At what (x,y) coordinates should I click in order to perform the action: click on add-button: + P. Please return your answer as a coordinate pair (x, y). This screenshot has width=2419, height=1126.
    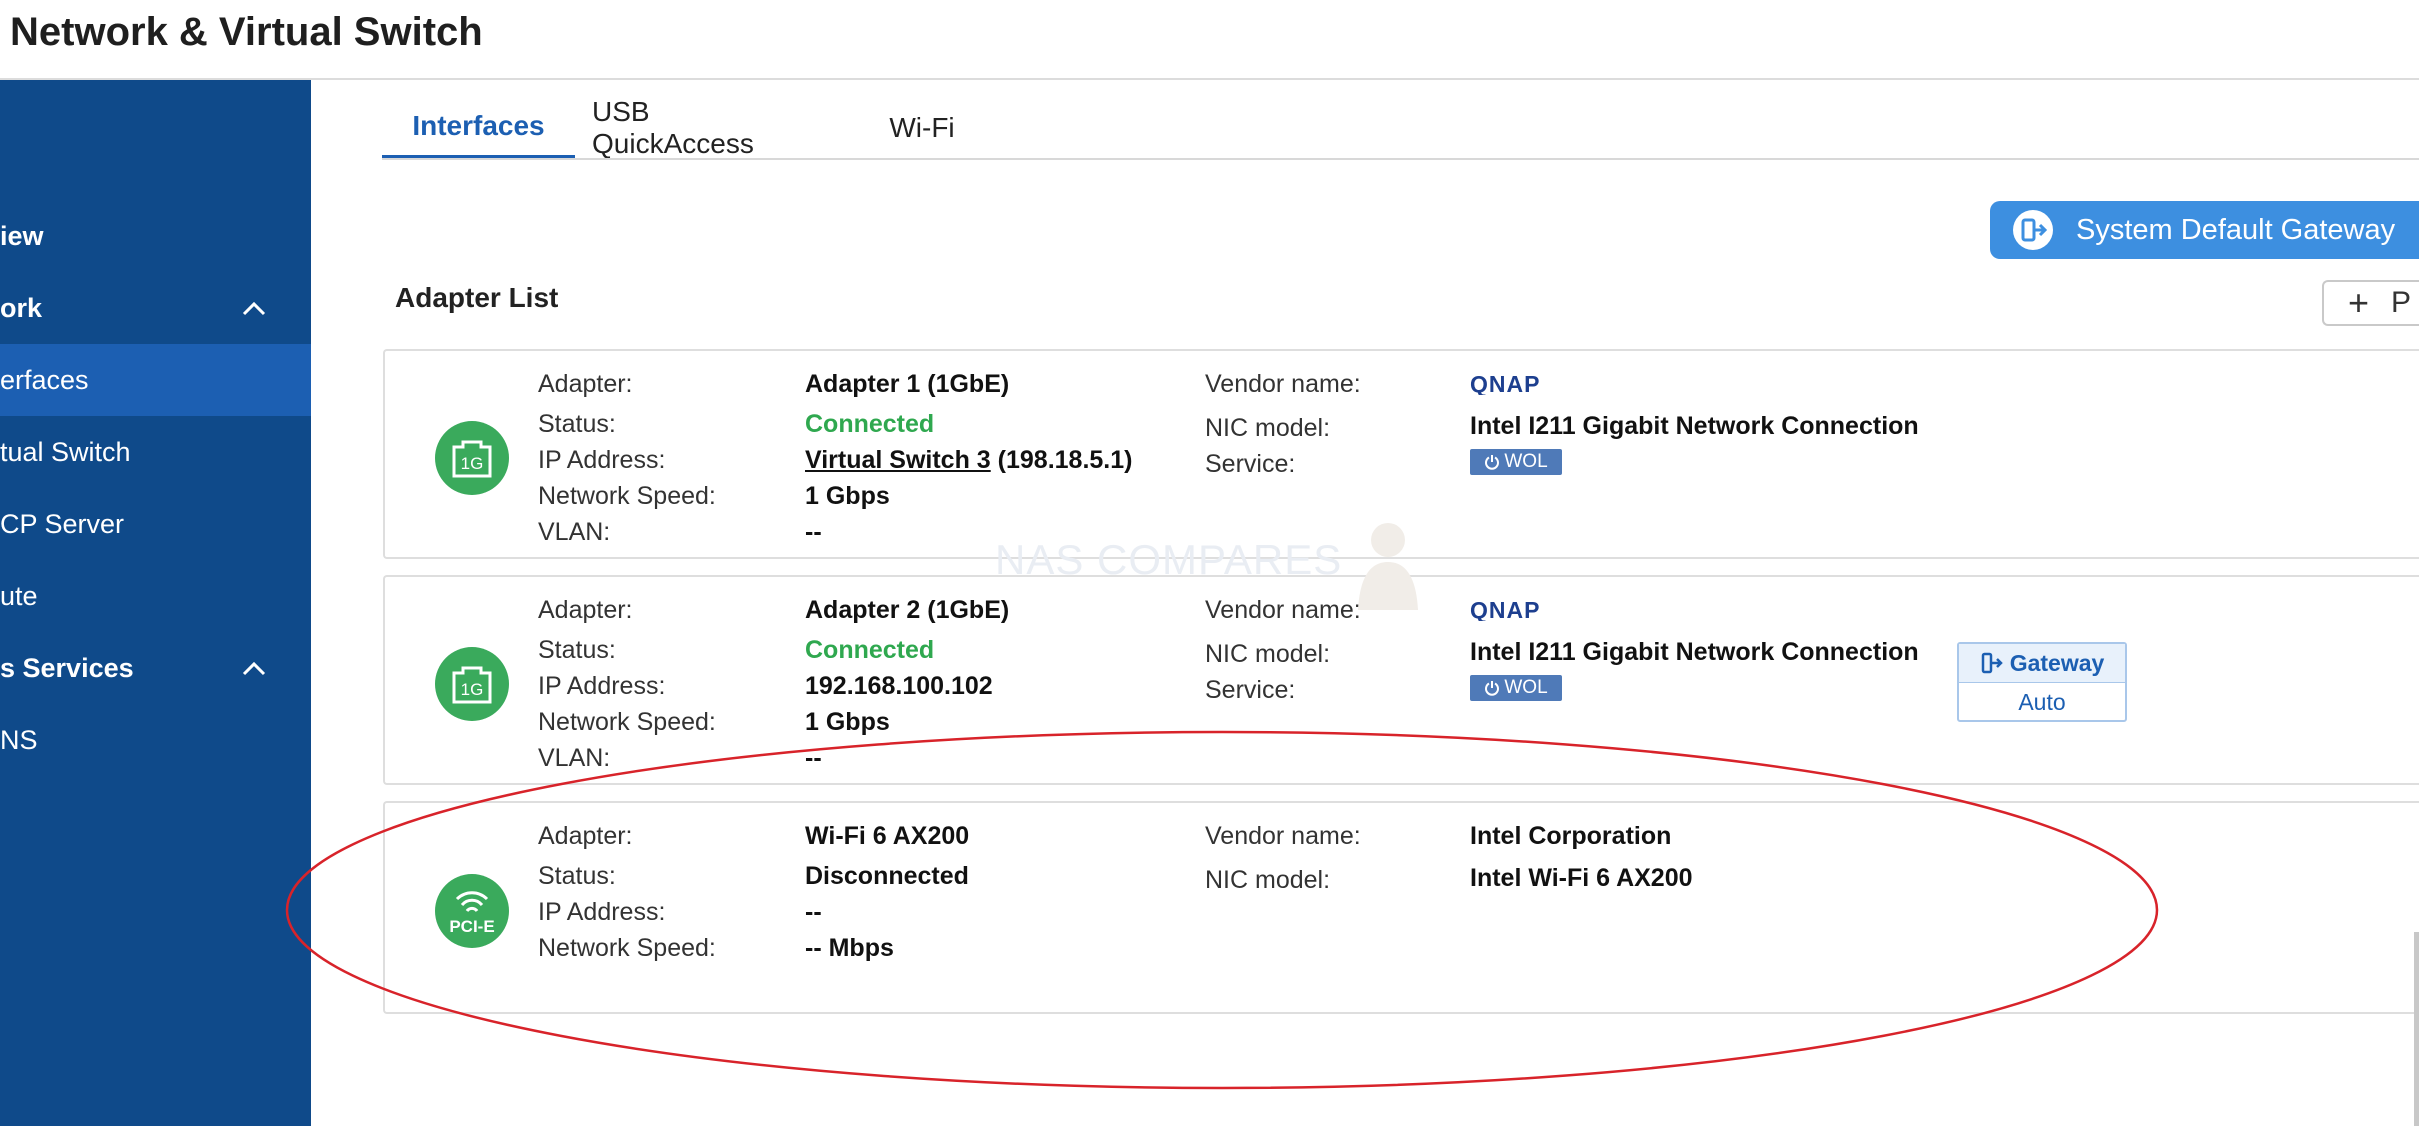
    Looking at the image, I should click on (2370, 303).